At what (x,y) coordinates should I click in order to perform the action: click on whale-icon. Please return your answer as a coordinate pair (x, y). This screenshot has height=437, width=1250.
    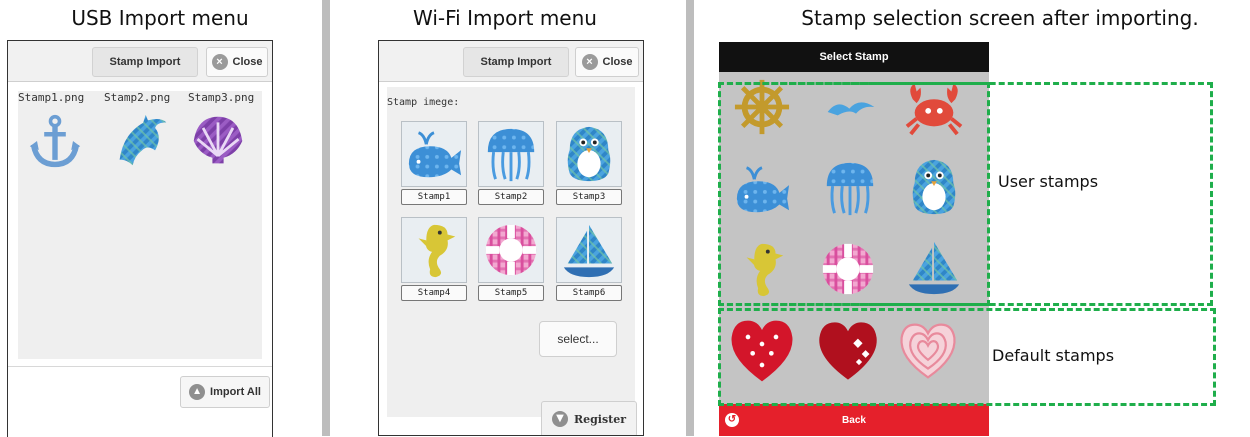
    Looking at the image, I should click on (434, 154).